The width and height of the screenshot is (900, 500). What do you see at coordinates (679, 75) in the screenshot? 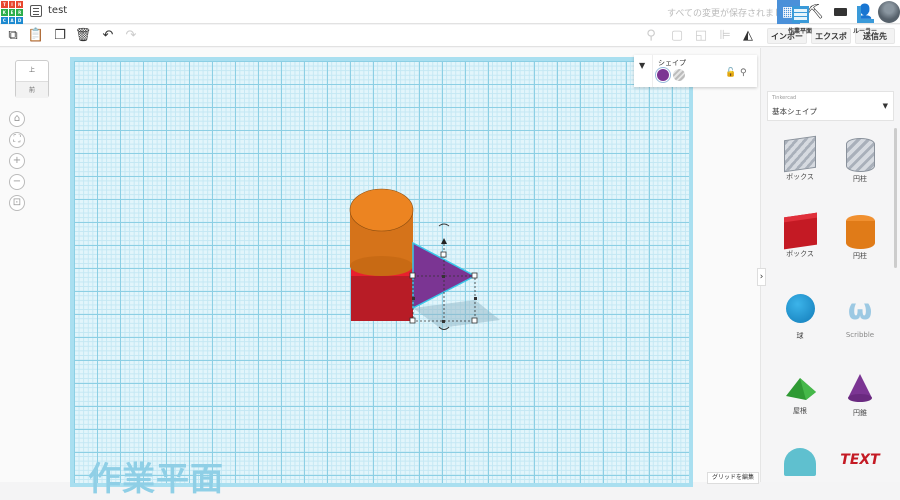
I see `hole-button` at bounding box center [679, 75].